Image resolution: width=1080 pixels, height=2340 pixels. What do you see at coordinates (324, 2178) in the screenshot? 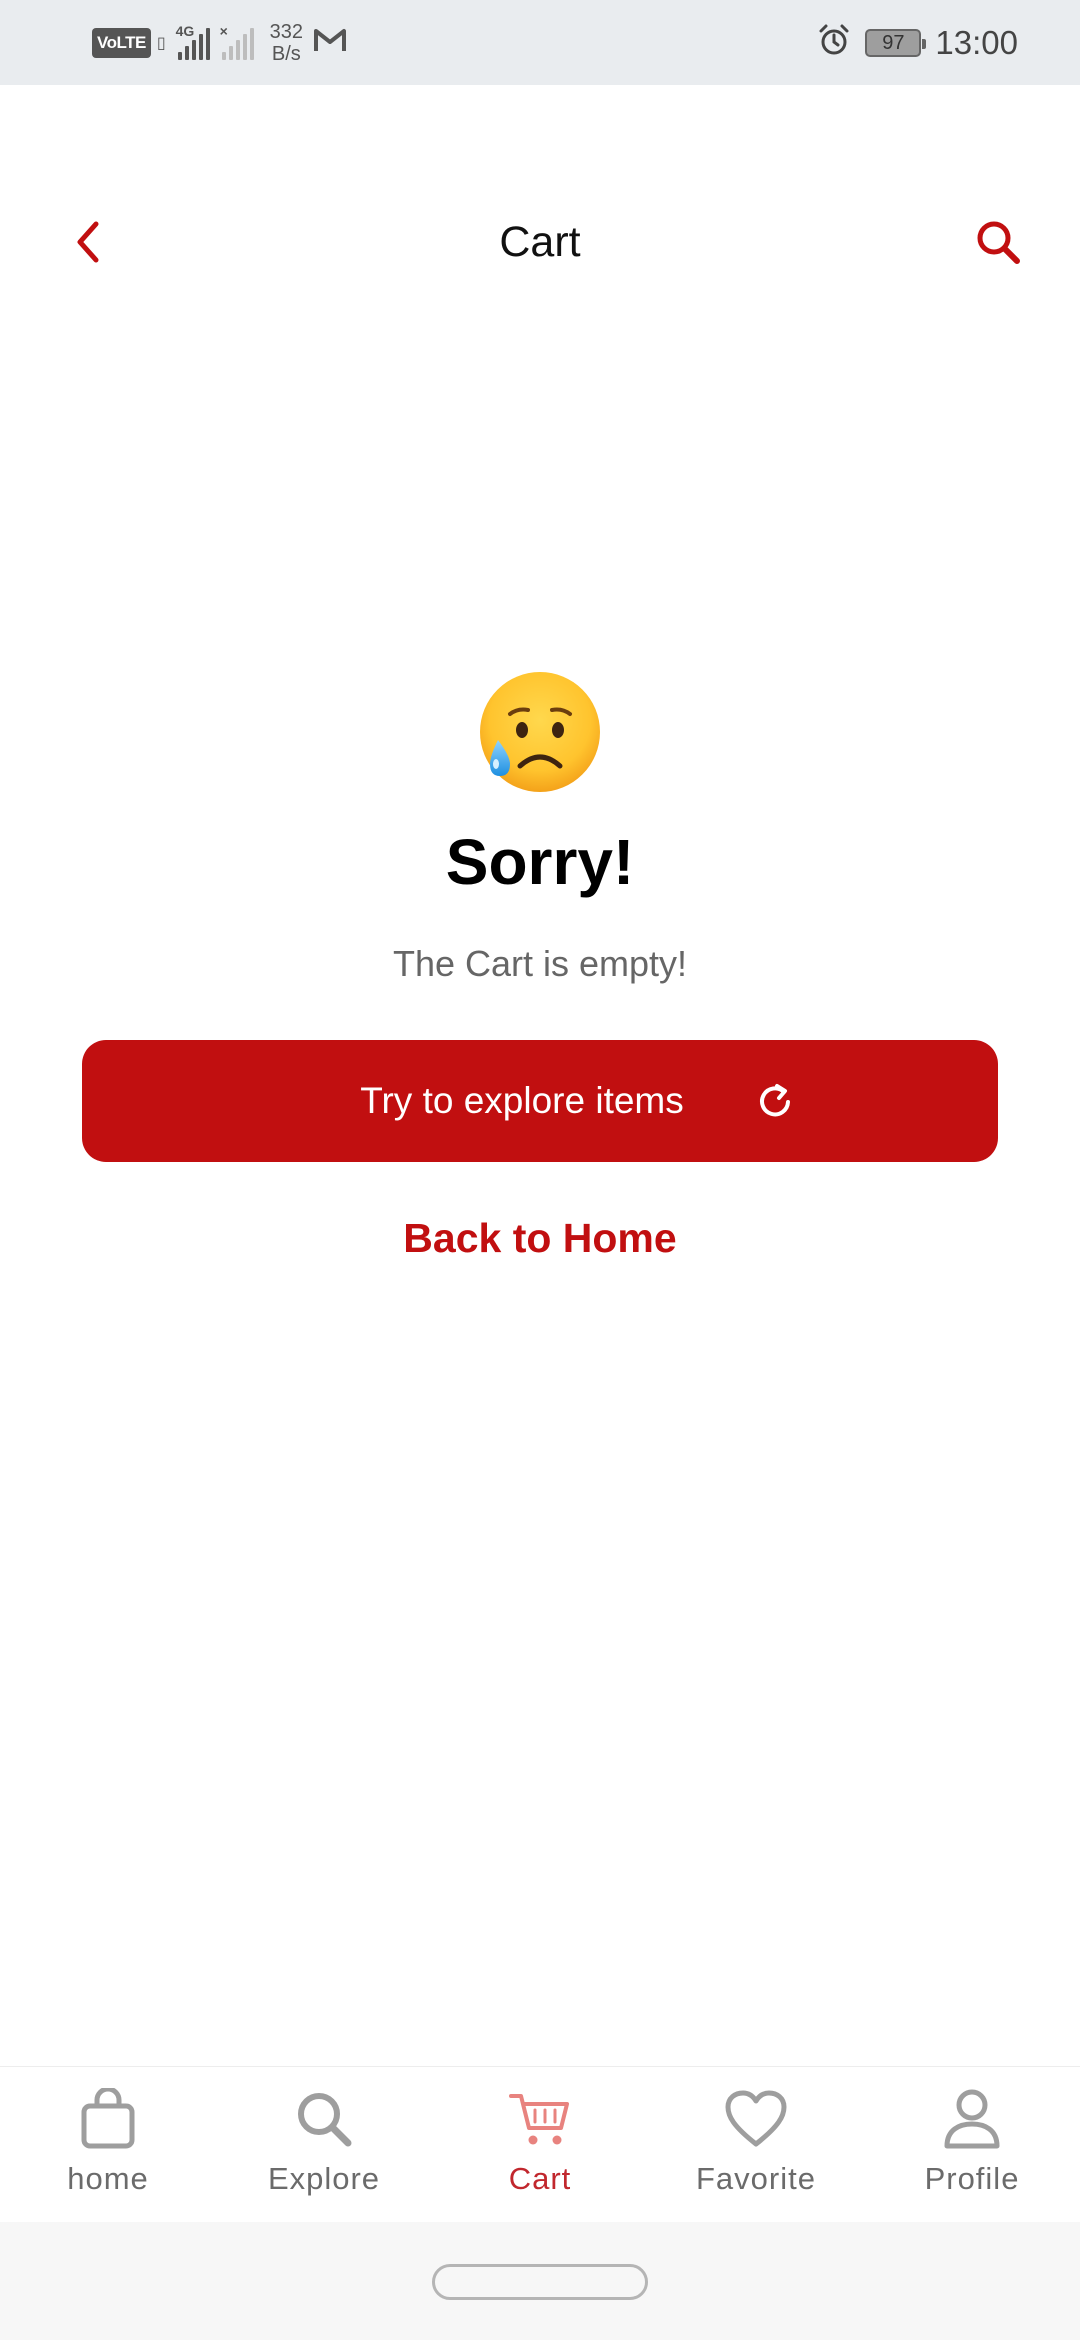
I see `nav-label-explore: Explore` at bounding box center [324, 2178].